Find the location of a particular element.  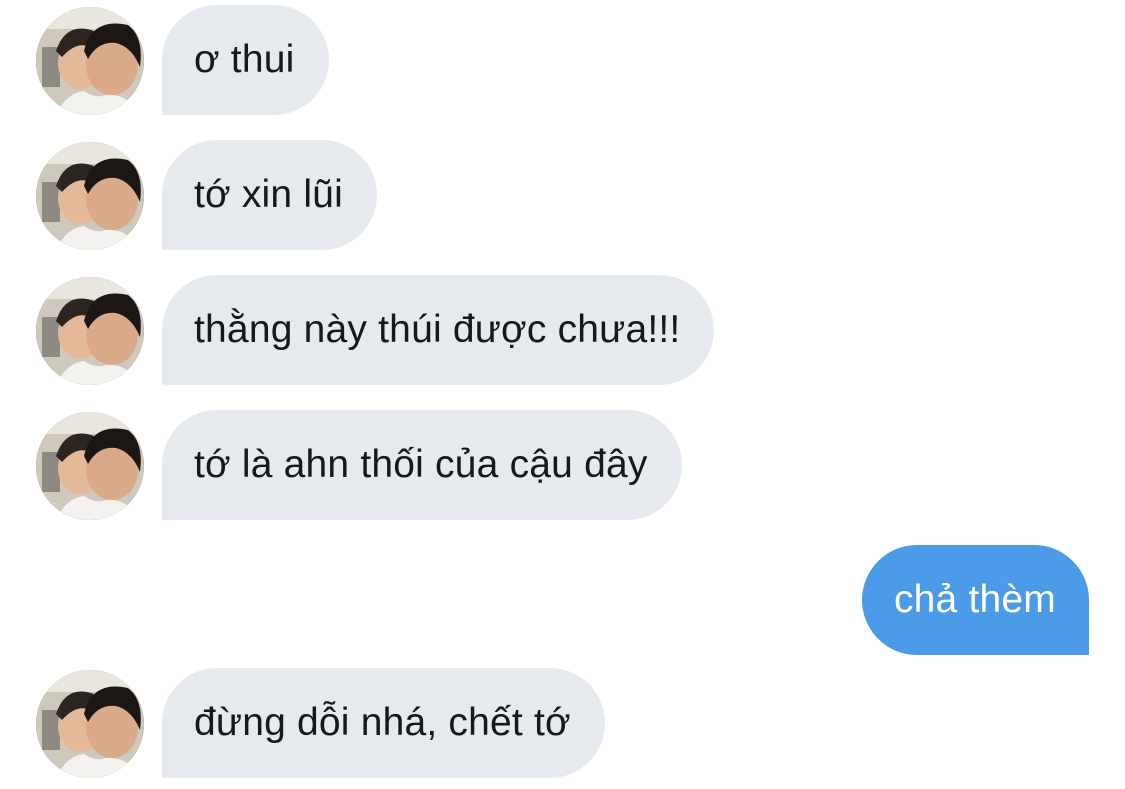

message-bubble-incoming: ơ thui is located at coordinates (245, 60).